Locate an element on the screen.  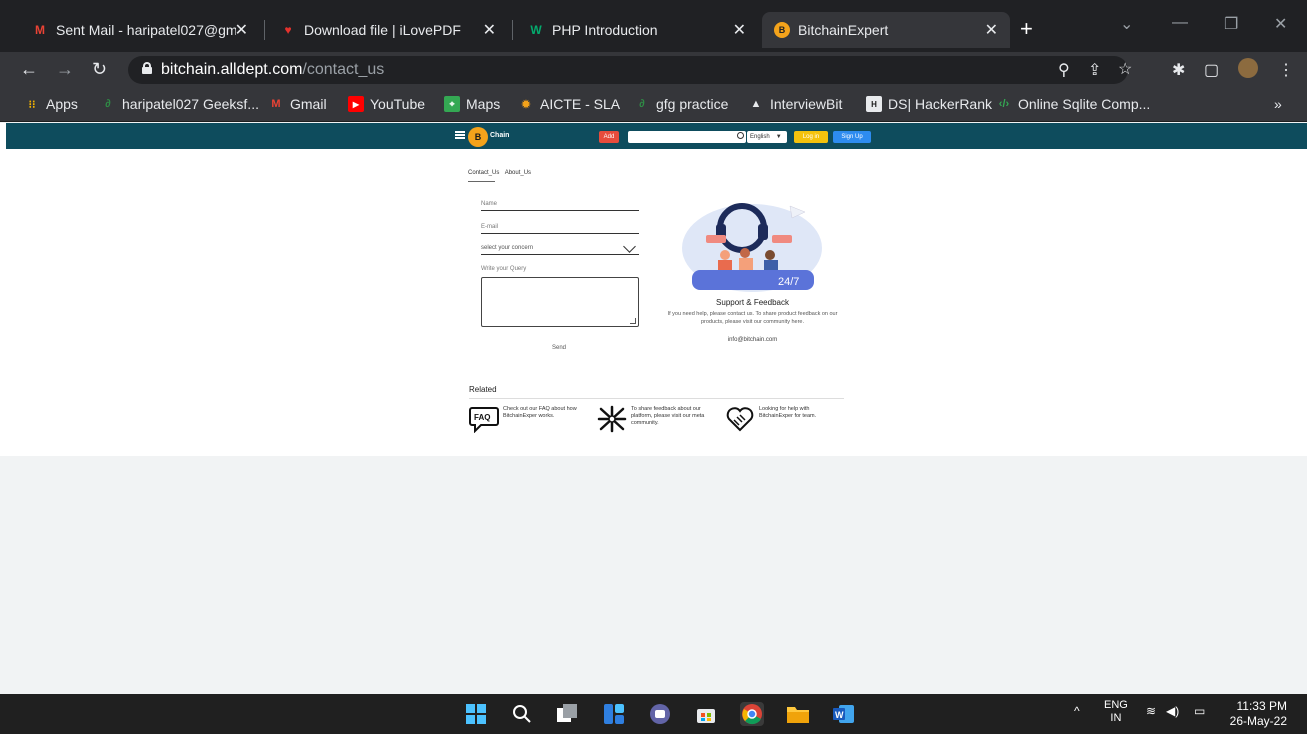
file-explorer-icon is located at coordinates (798, 714).